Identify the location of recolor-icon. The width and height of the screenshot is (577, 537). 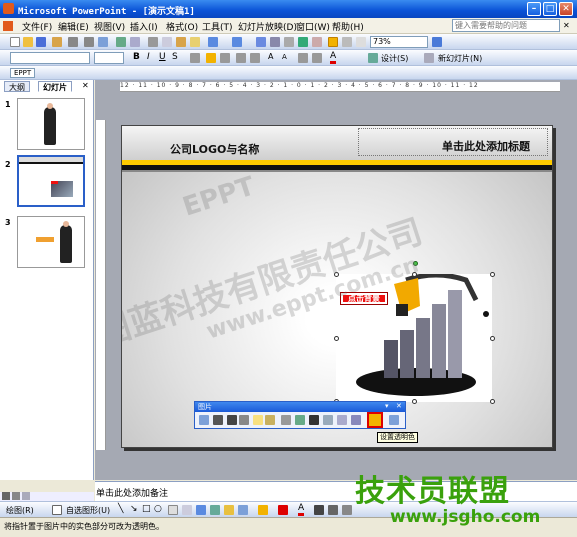
(342, 420).